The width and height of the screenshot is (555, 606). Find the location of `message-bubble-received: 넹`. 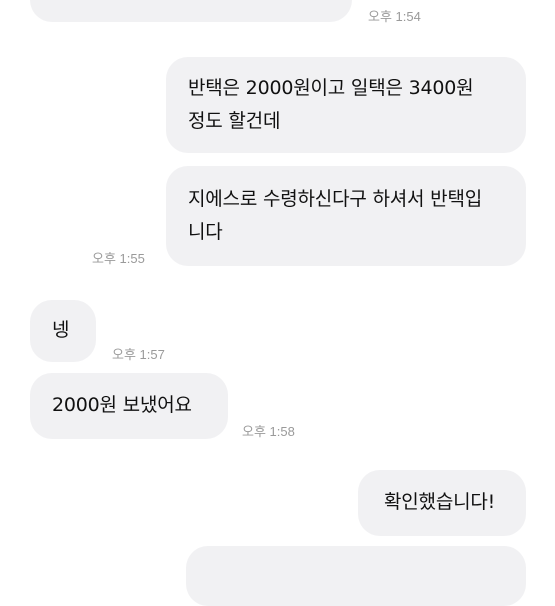

message-bubble-received: 넹 is located at coordinates (63, 331).